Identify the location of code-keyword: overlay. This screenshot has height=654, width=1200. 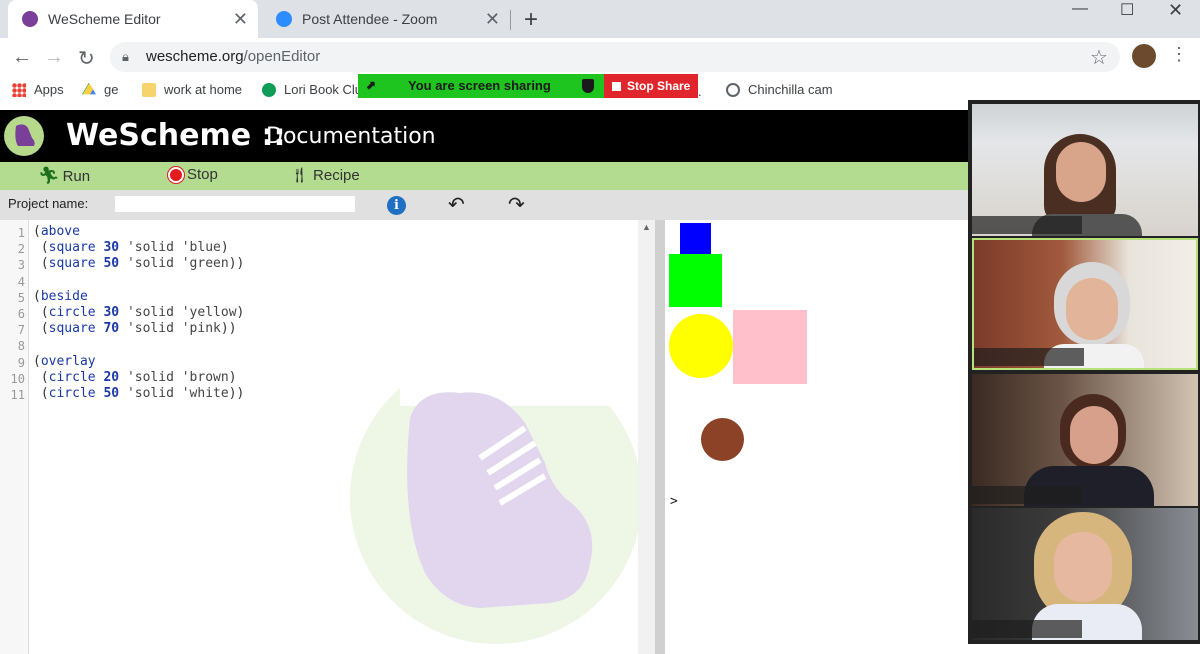
(68, 361).